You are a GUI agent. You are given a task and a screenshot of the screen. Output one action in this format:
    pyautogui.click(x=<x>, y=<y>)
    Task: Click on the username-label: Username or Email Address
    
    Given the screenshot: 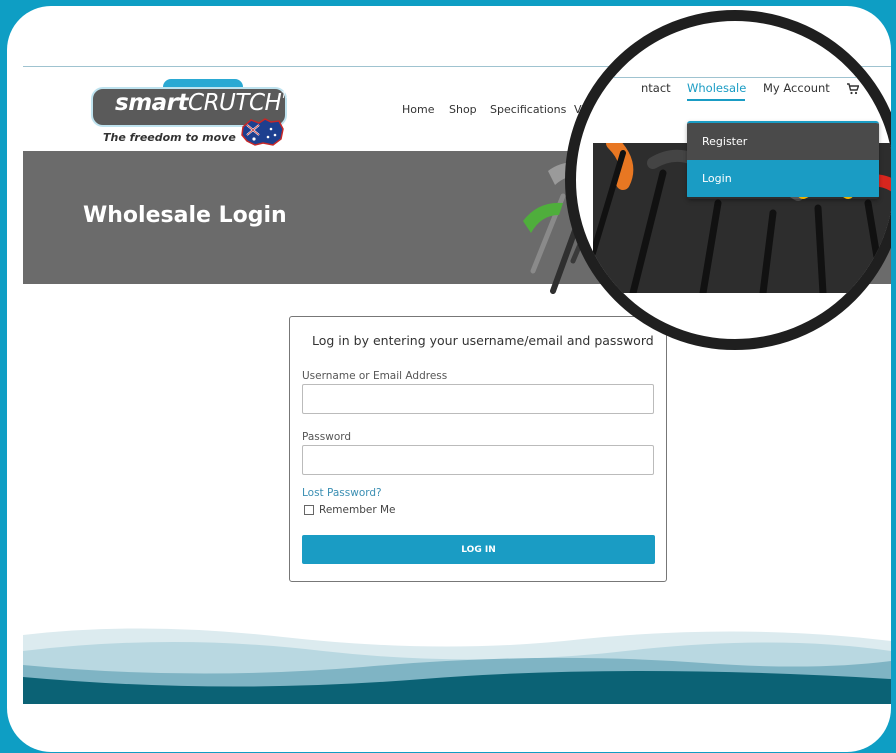 What is the action you would take?
    pyautogui.click(x=375, y=376)
    